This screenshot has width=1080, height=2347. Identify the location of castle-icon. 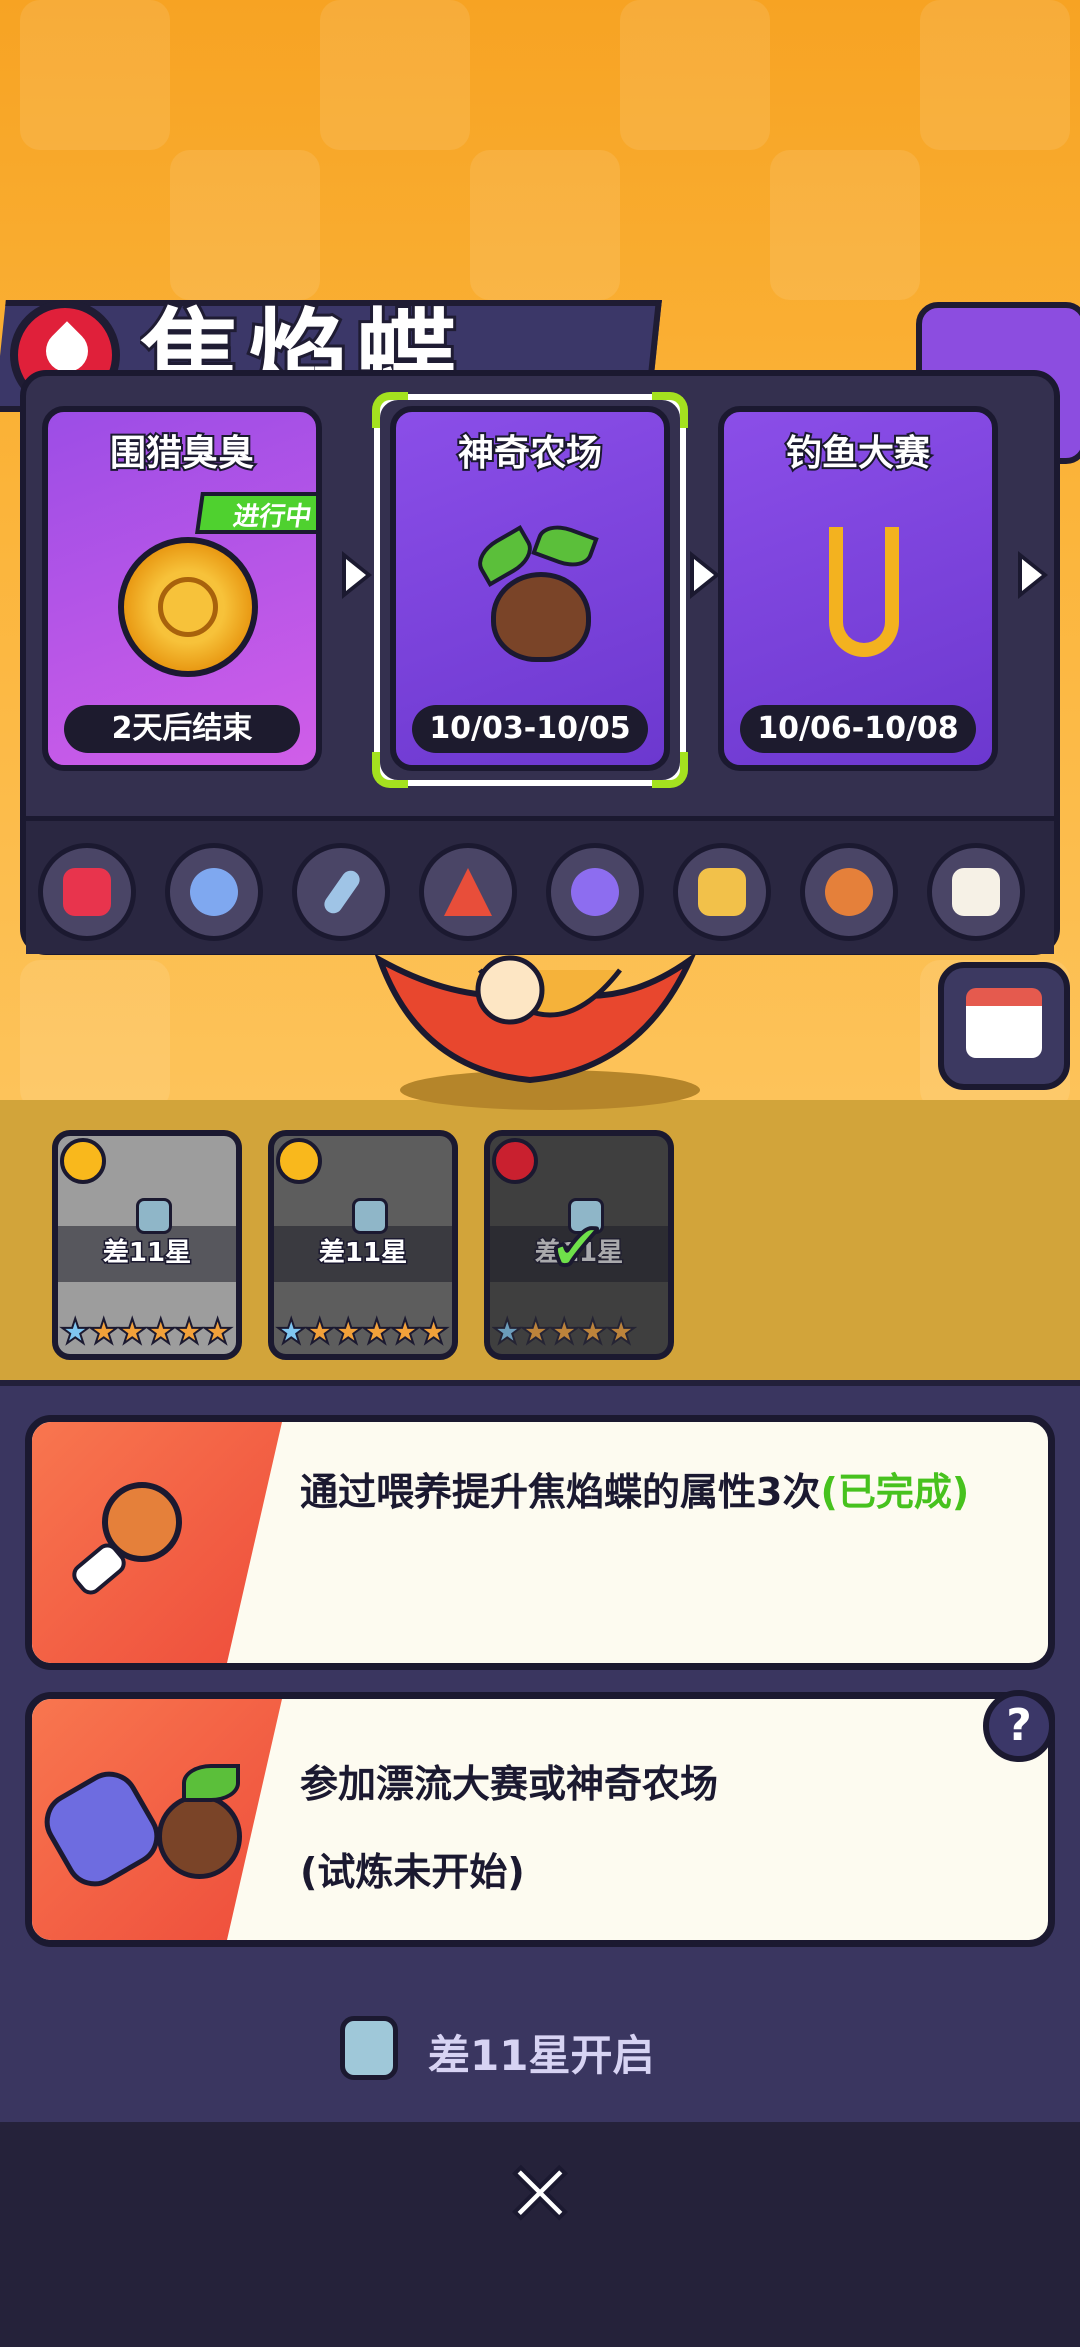
(722, 892).